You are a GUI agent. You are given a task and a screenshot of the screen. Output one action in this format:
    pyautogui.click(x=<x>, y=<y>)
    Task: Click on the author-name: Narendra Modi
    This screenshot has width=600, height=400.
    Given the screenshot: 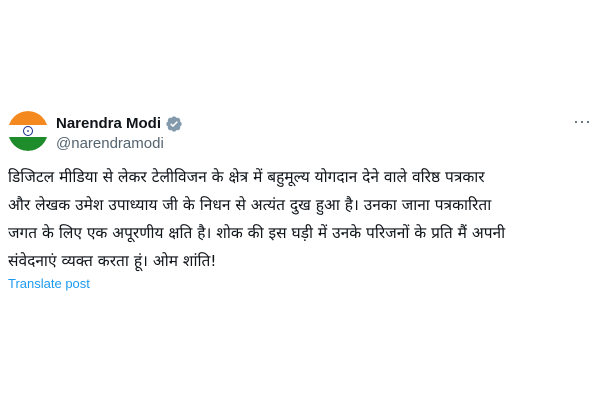 What is the action you would take?
    pyautogui.click(x=108, y=123)
    